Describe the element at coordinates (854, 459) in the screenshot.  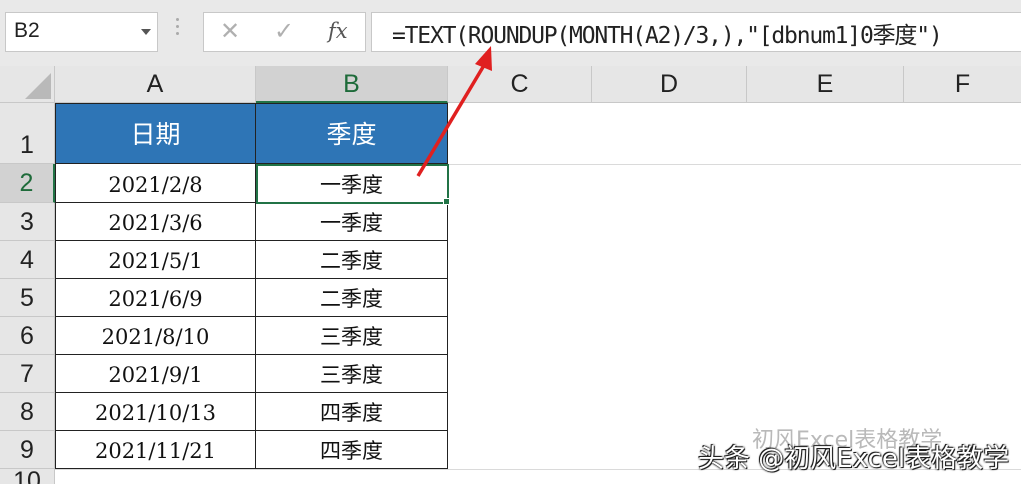
I see `watermark-main: 头条 @初风Excel表格教学` at that location.